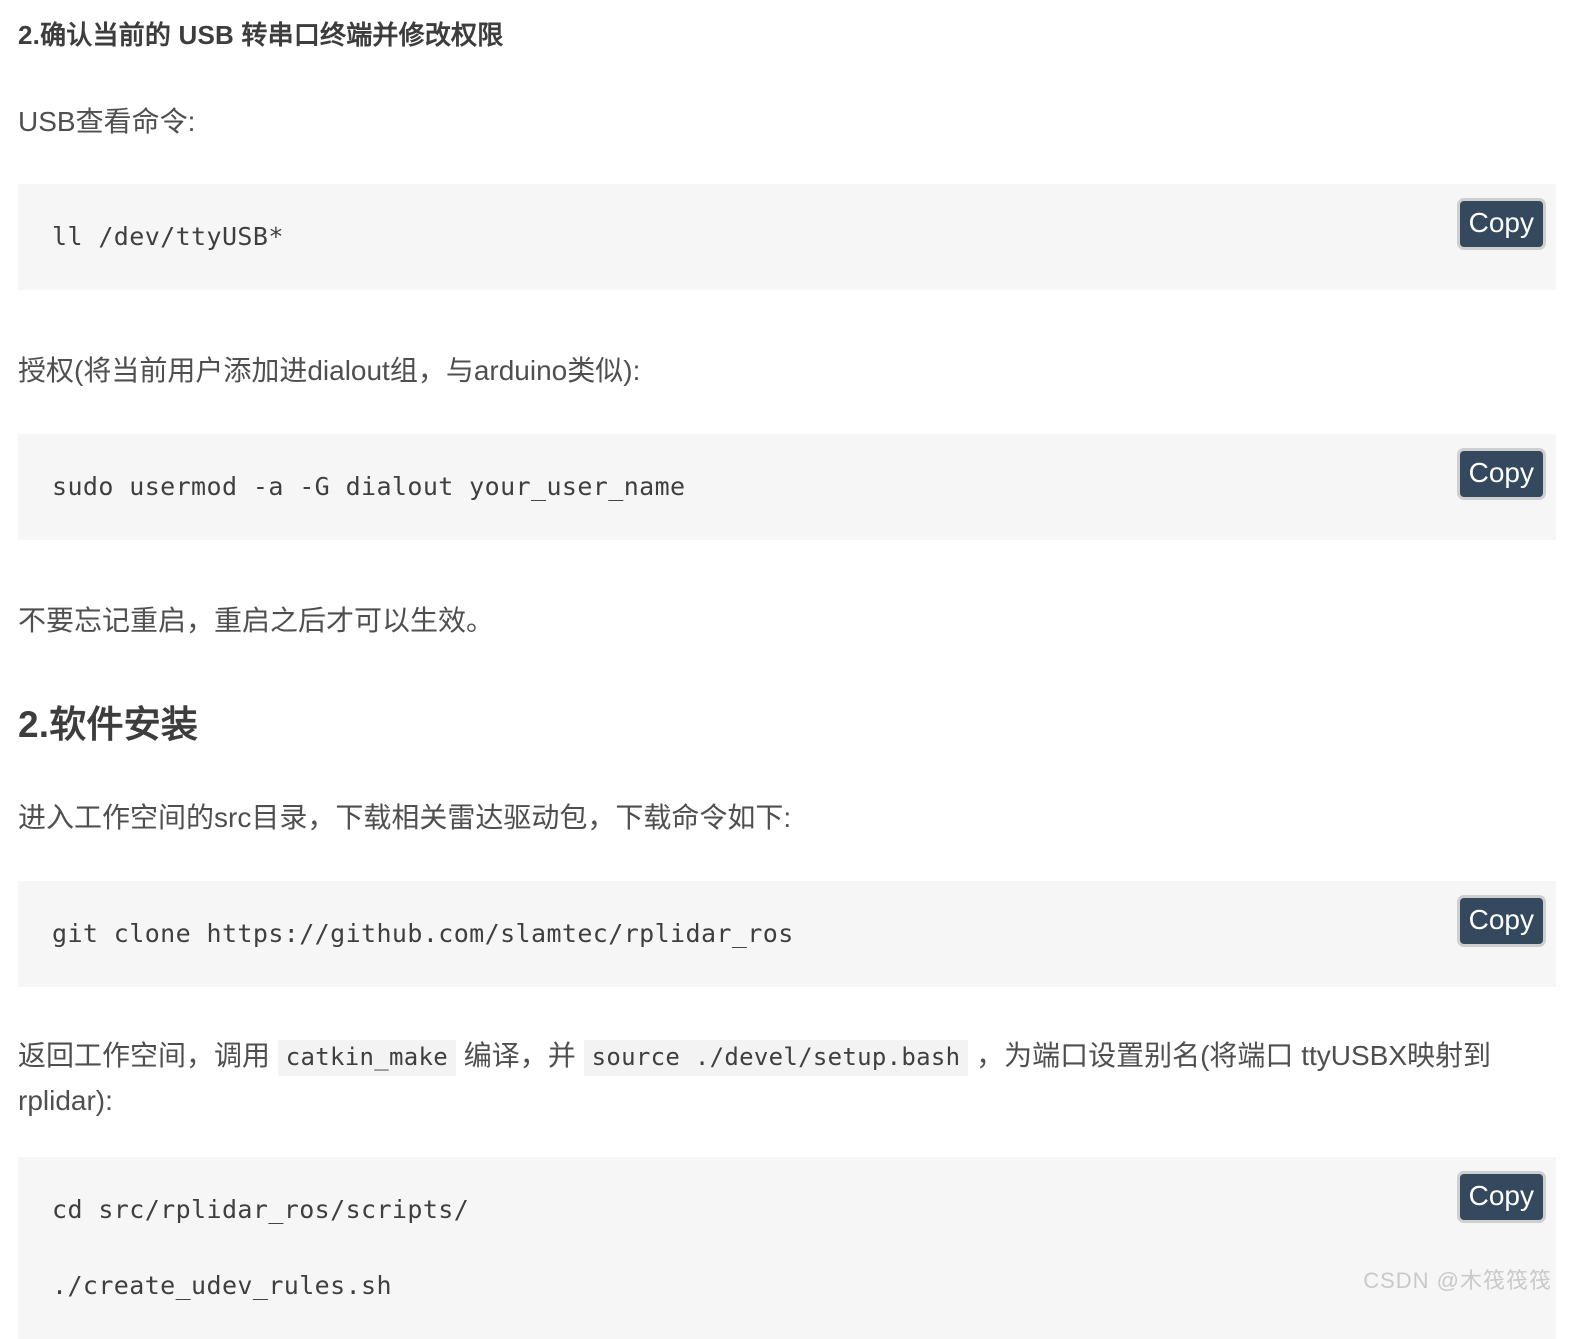 The height and width of the screenshot is (1339, 1574). I want to click on paragraph-authorize: 授权(将当前用户添加进dialout组，与arduino类似):, so click(329, 371).